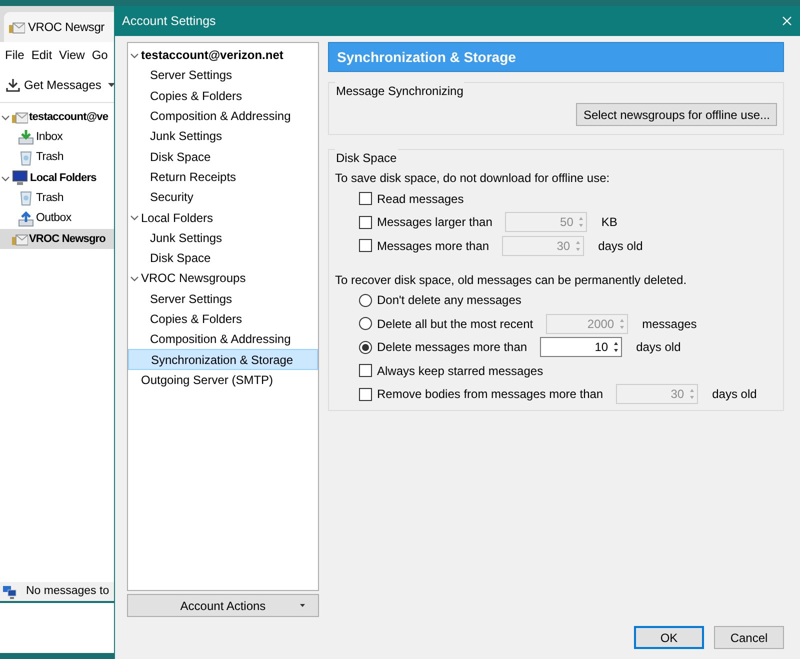 This screenshot has width=800, height=659. Describe the element at coordinates (452, 347) in the screenshot. I see `option-label: Delete messages more than` at that location.